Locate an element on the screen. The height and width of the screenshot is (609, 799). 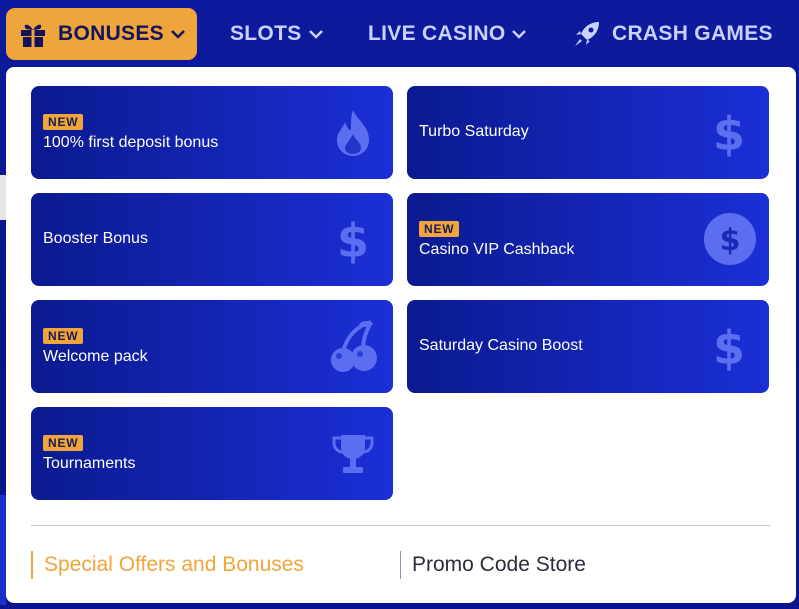
cherries-icon is located at coordinates (354, 346).